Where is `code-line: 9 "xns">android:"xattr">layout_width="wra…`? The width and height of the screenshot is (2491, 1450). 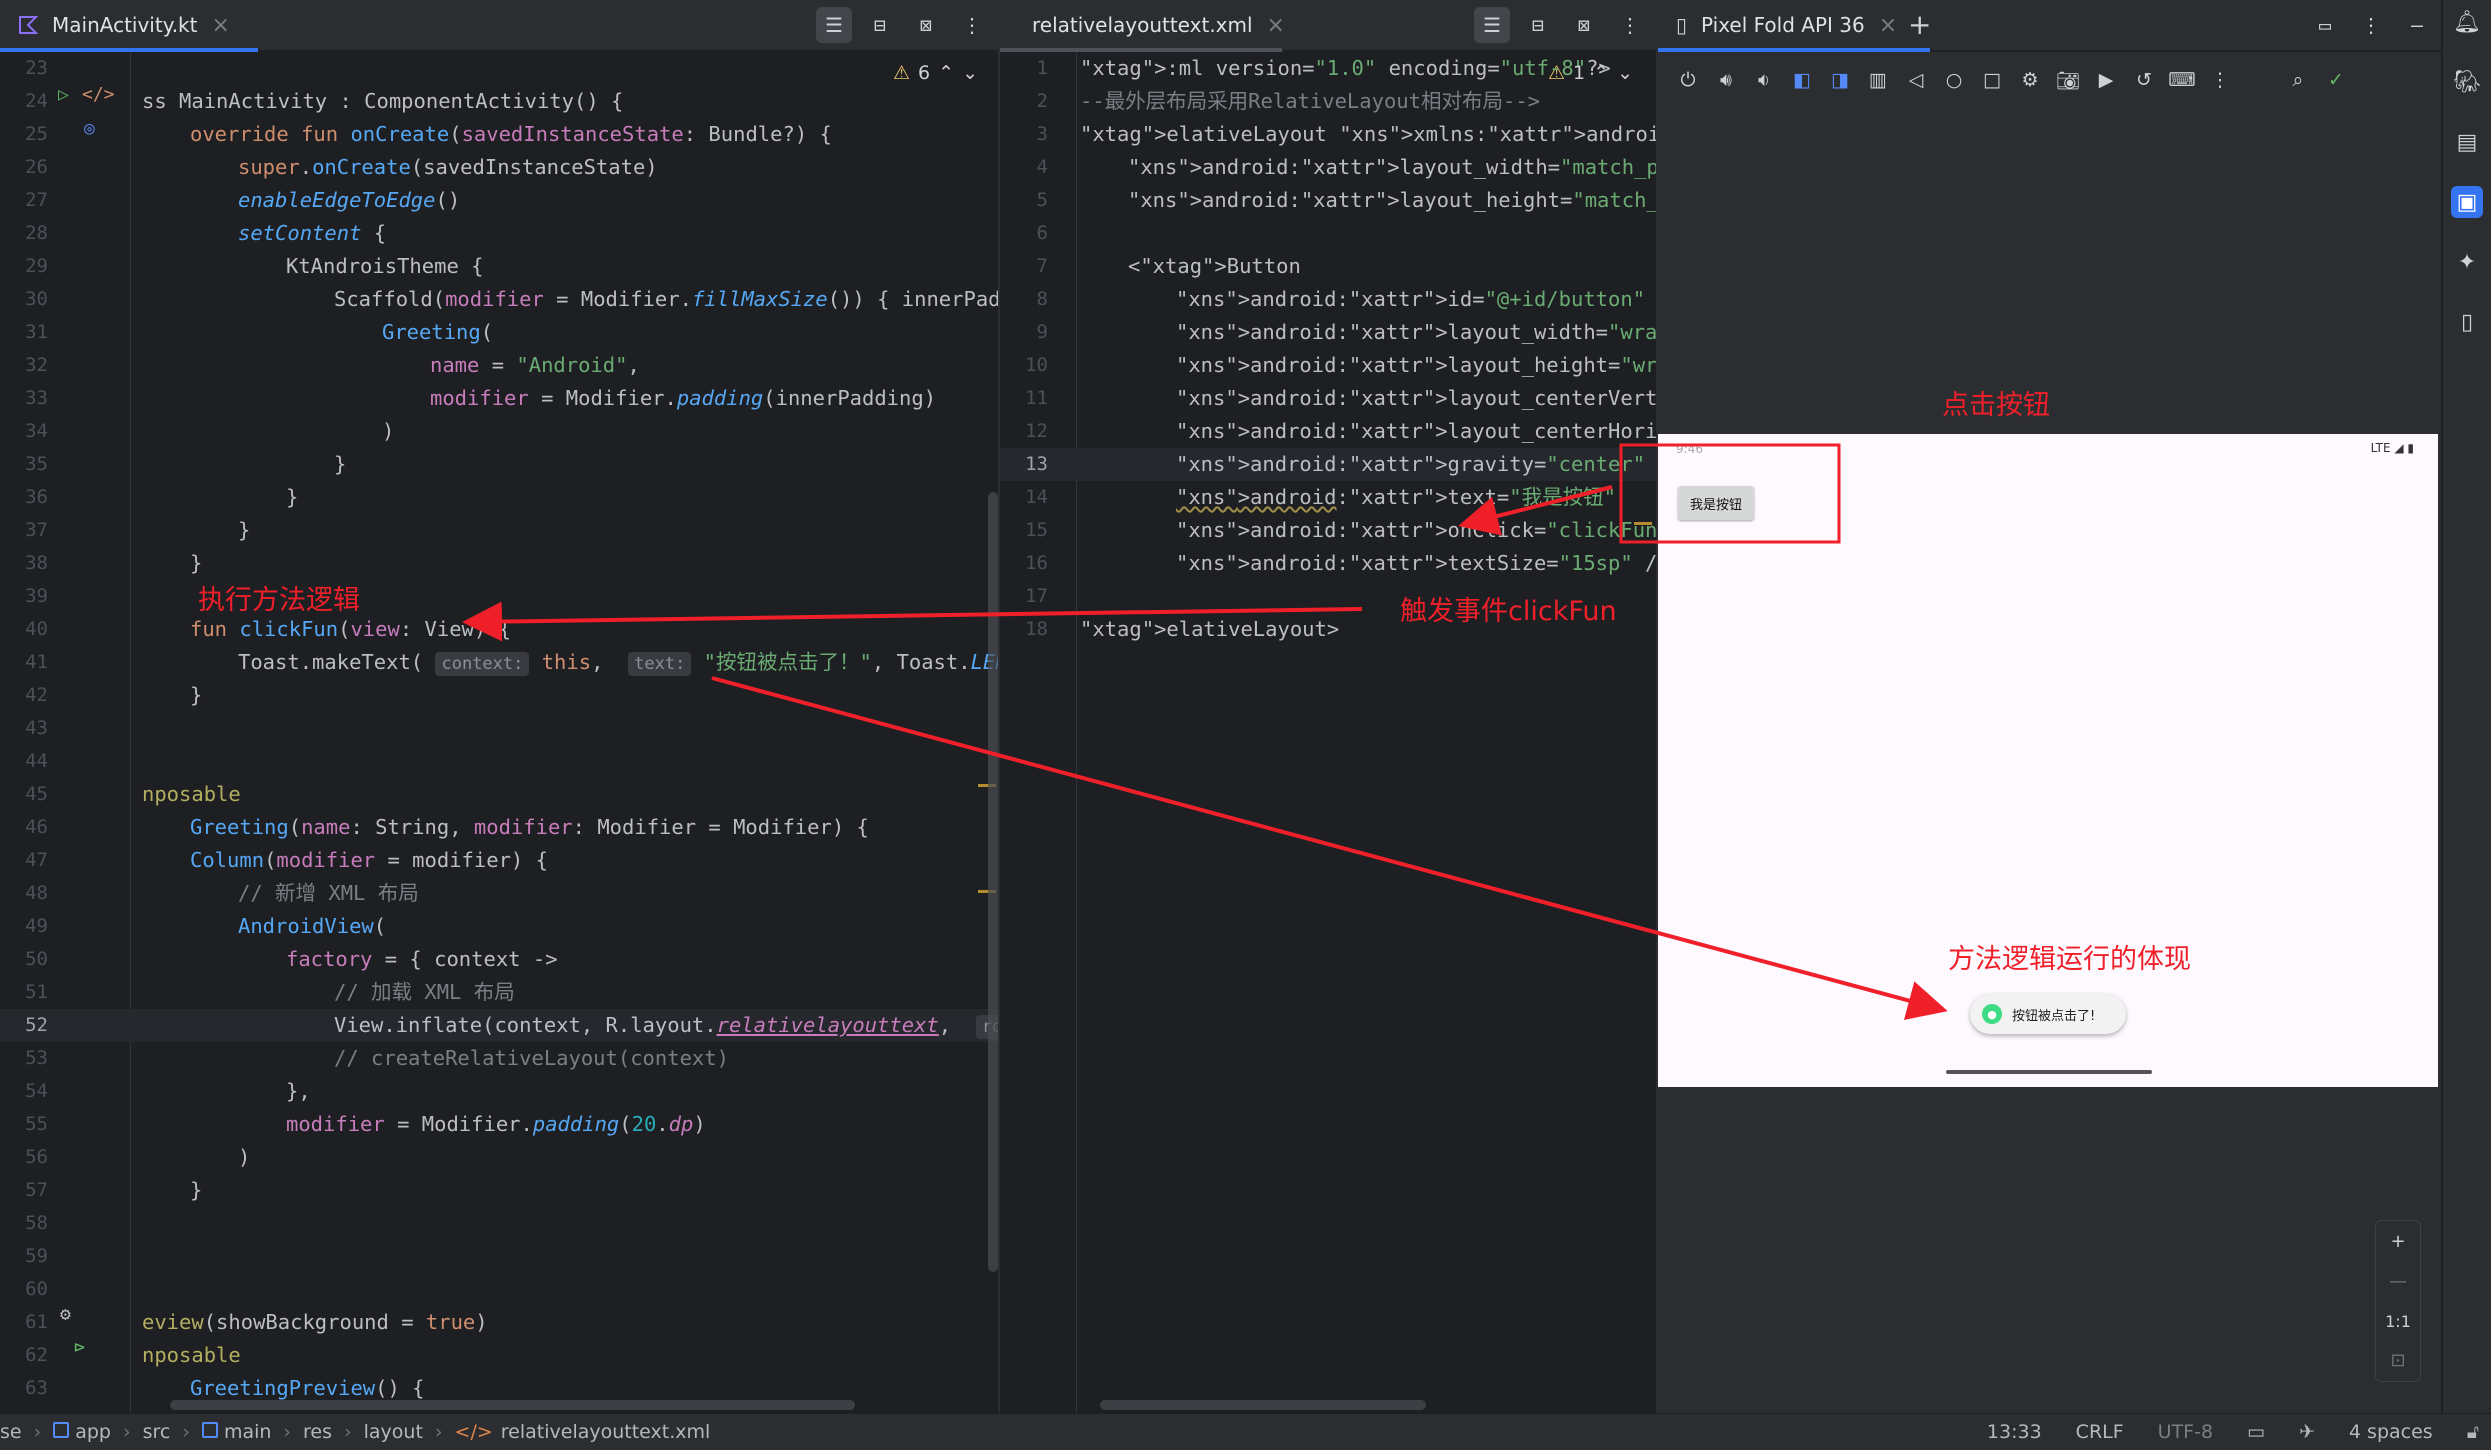 code-line: 9 "xns">android:"xattr">layout_width="wra… is located at coordinates (1328, 332).